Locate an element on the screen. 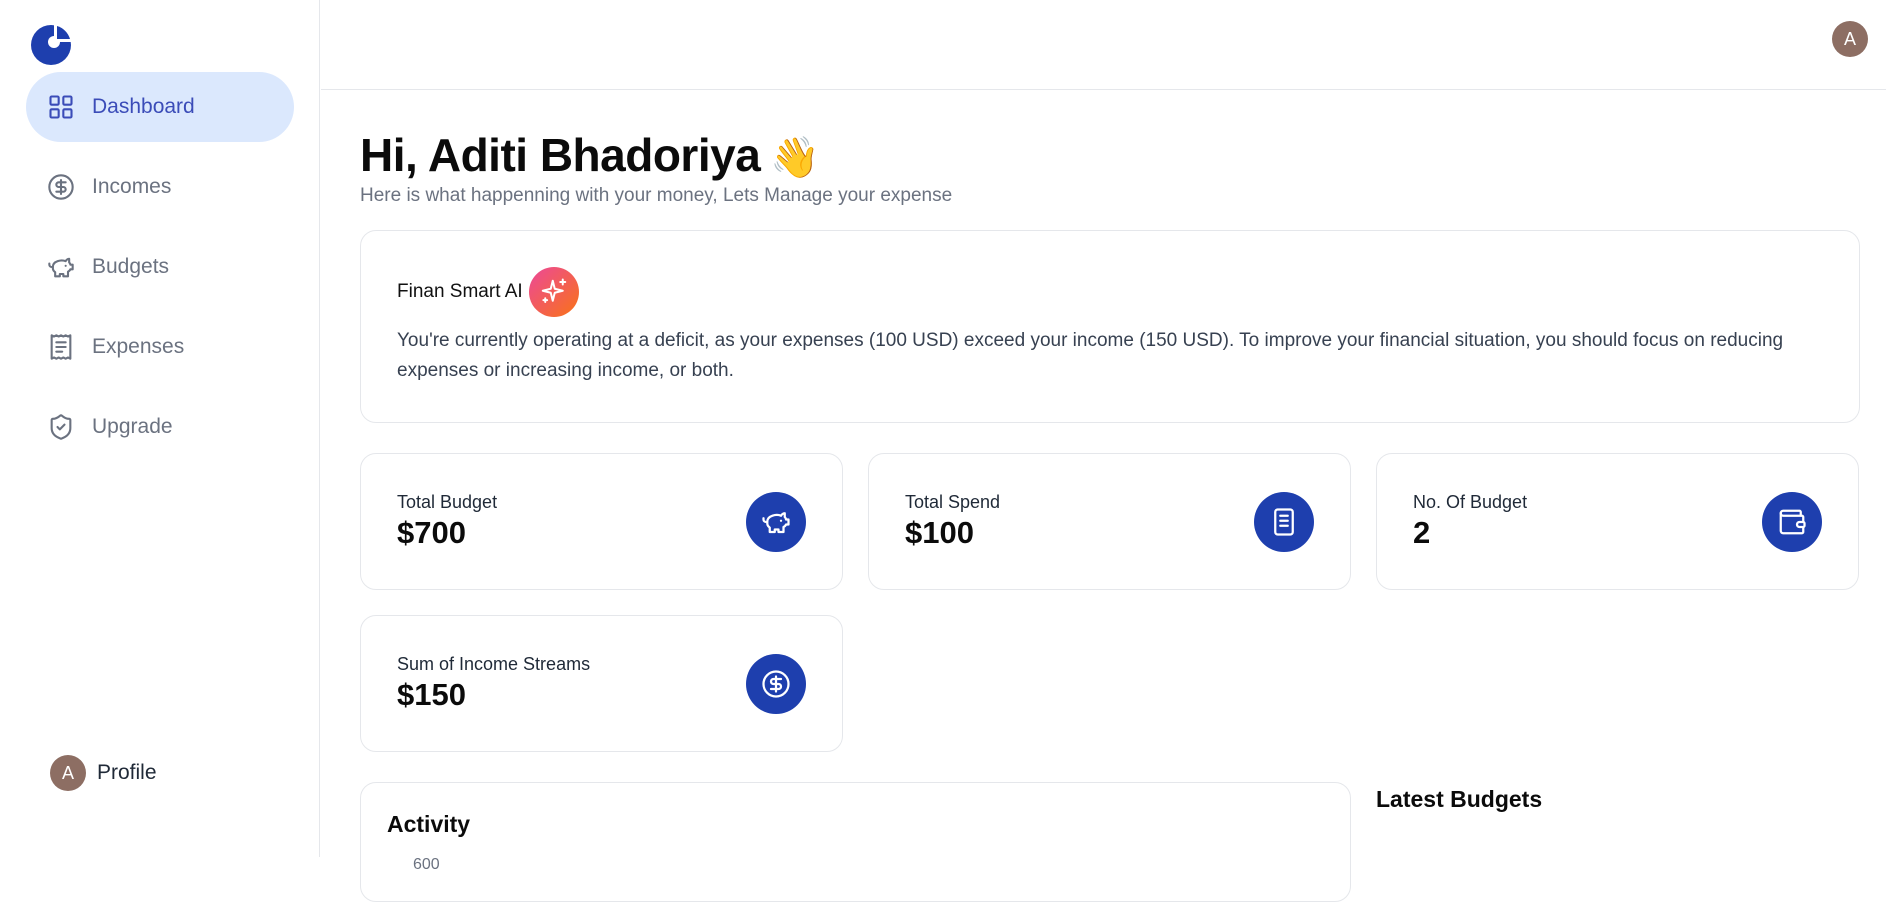 This screenshot has height=902, width=1886. avatar: A is located at coordinates (68, 773).